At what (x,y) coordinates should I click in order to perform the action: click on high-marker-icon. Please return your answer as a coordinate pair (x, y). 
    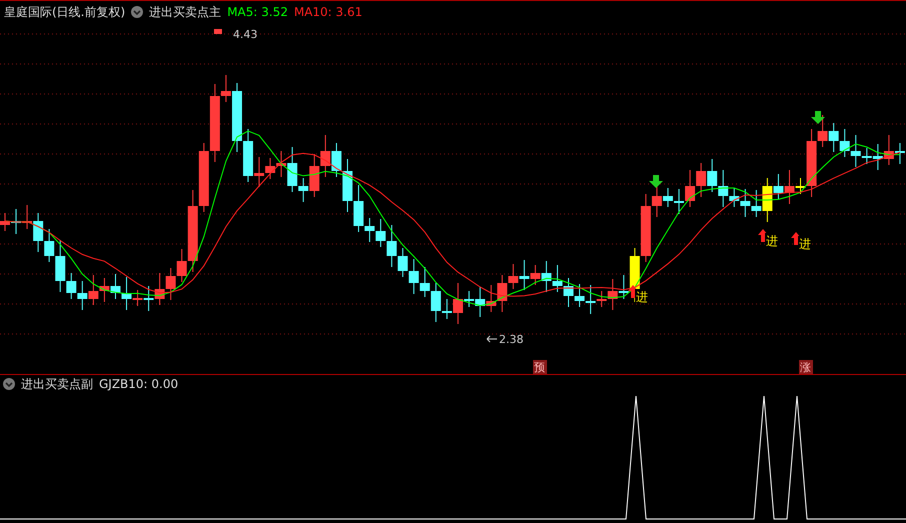
    Looking at the image, I should click on (218, 31).